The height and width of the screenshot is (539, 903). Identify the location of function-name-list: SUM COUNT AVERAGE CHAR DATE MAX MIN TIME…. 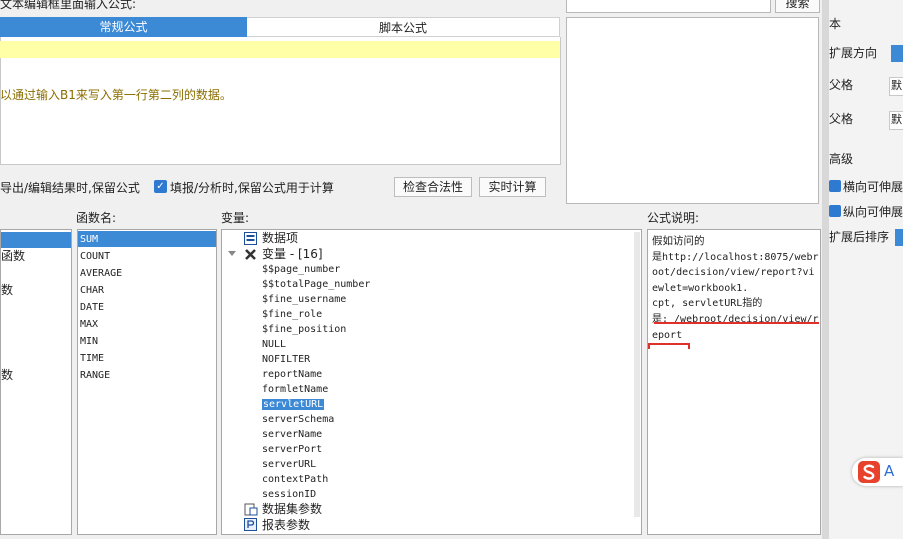
(147, 382).